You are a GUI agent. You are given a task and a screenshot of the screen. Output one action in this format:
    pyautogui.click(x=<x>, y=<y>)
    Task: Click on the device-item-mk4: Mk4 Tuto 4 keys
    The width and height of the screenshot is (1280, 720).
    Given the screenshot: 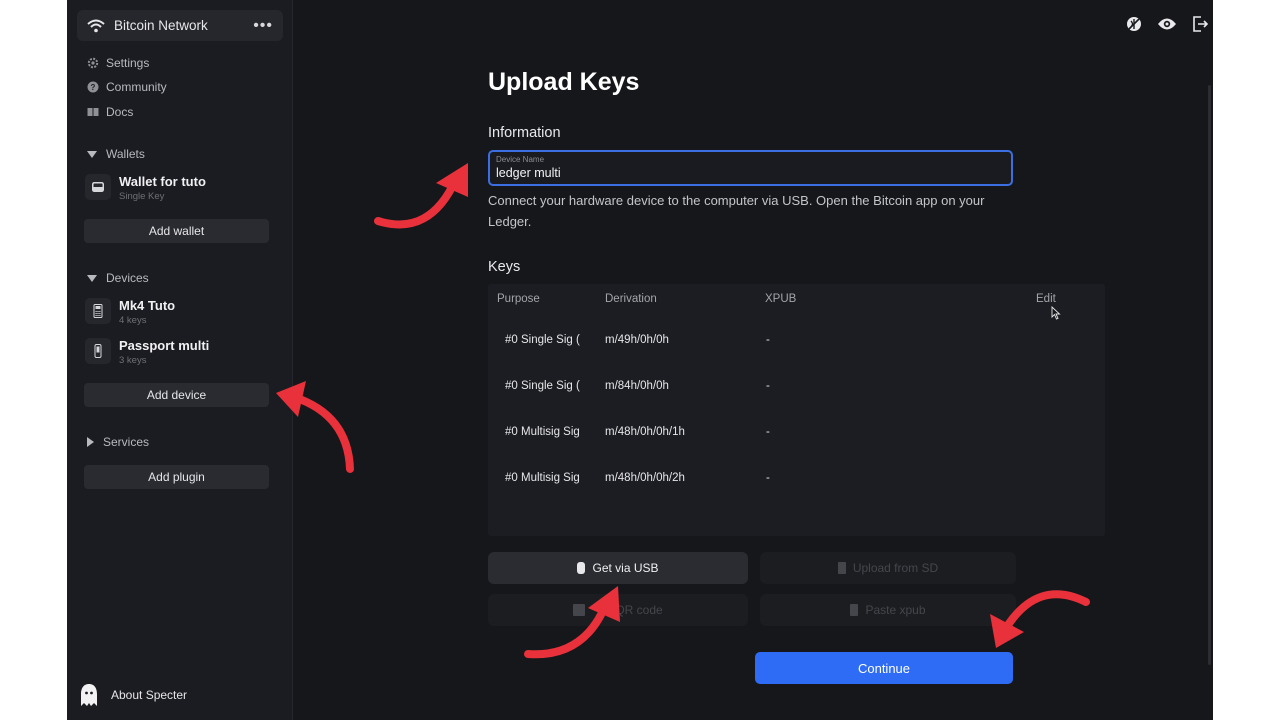 What is the action you would take?
    pyautogui.click(x=130, y=312)
    